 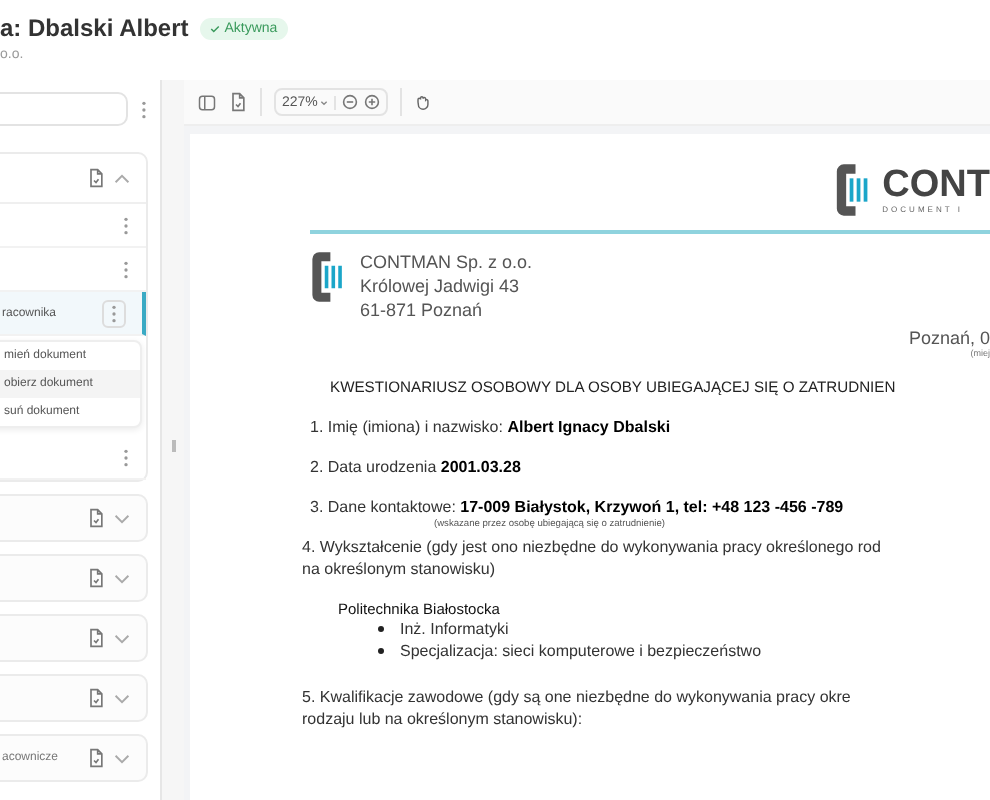 I want to click on sender-address-line: Królowej Jadwigi 43, so click(x=441, y=286).